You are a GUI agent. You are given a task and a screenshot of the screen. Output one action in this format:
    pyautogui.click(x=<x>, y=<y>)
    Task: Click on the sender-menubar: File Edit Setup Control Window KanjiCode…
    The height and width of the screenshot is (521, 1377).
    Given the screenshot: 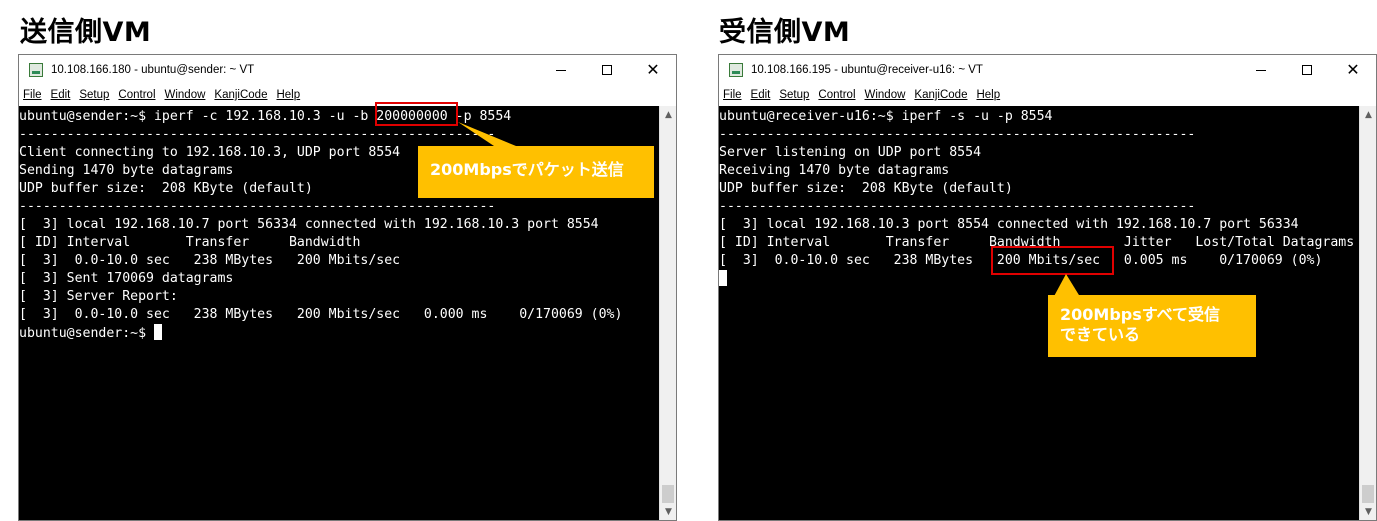 What is the action you would take?
    pyautogui.click(x=347, y=95)
    